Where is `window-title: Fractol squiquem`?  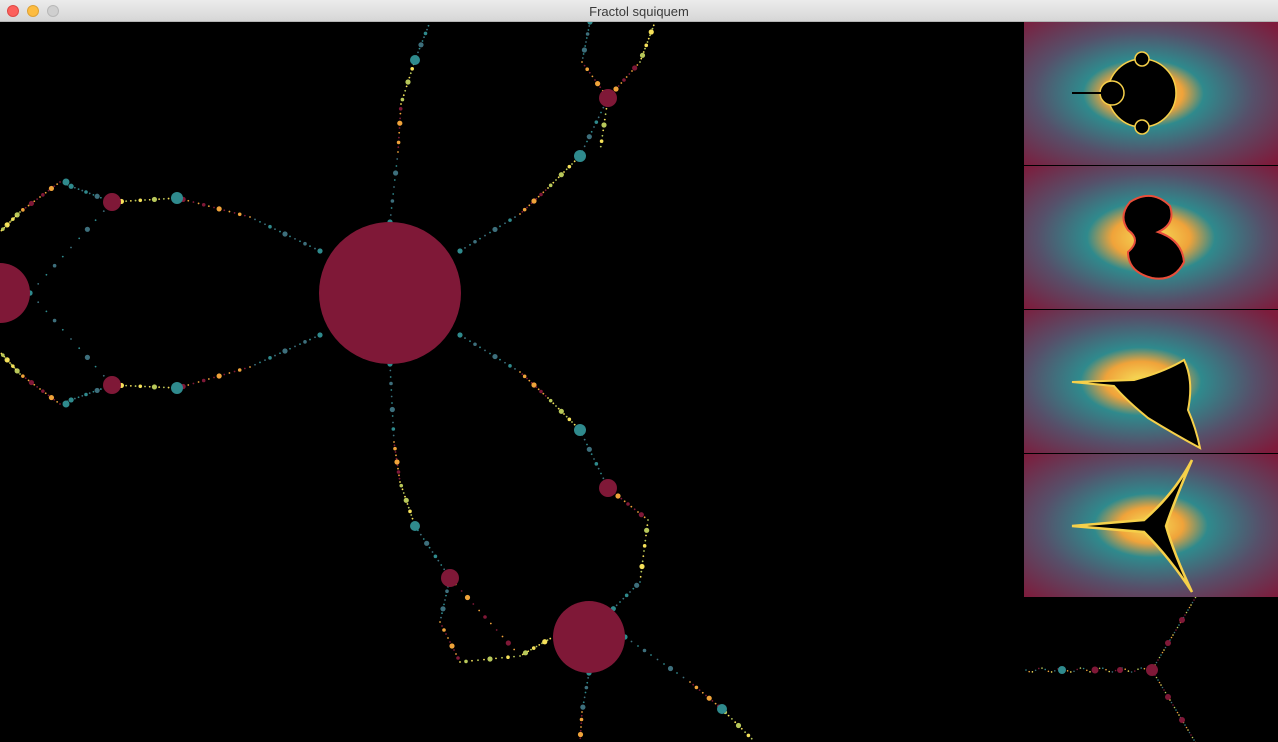
window-title: Fractol squiquem is located at coordinates (639, 11).